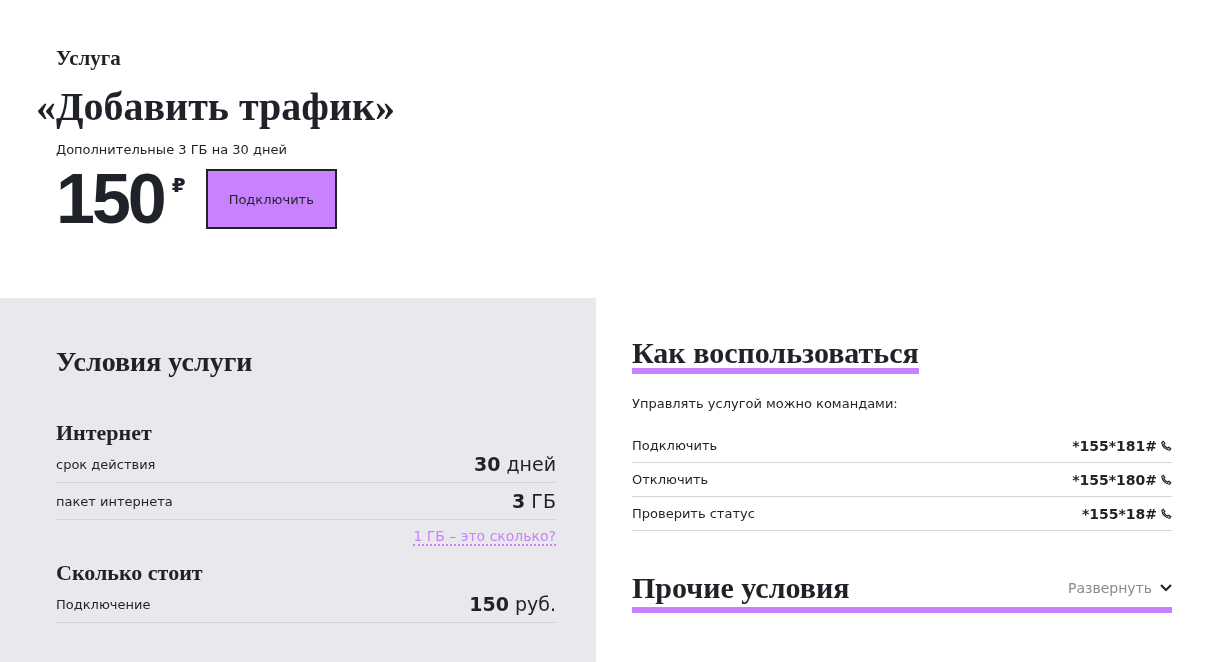  What do you see at coordinates (271, 199) in the screenshot?
I see `connect-button: Подключить` at bounding box center [271, 199].